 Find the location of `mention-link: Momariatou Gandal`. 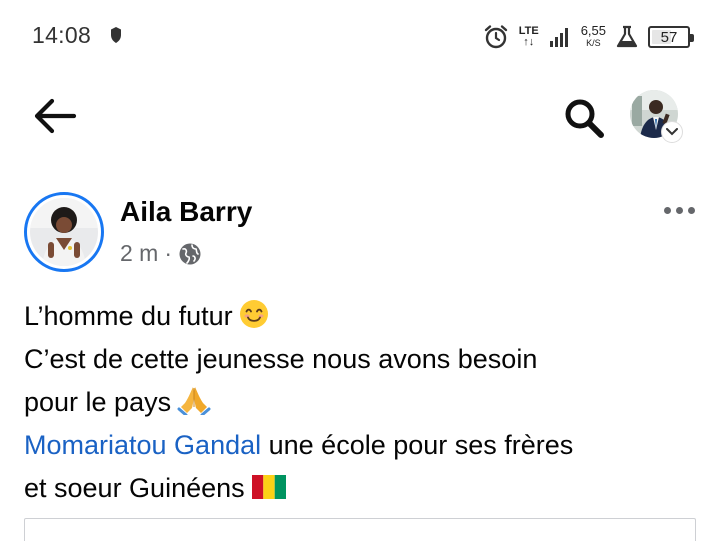

mention-link: Momariatou Gandal is located at coordinates (142, 445).